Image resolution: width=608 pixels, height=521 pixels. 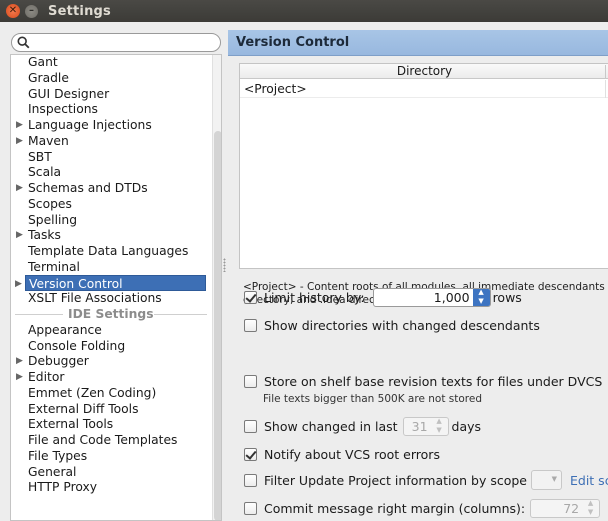 I want to click on tree-item-gant: Gant, so click(x=34, y=62).